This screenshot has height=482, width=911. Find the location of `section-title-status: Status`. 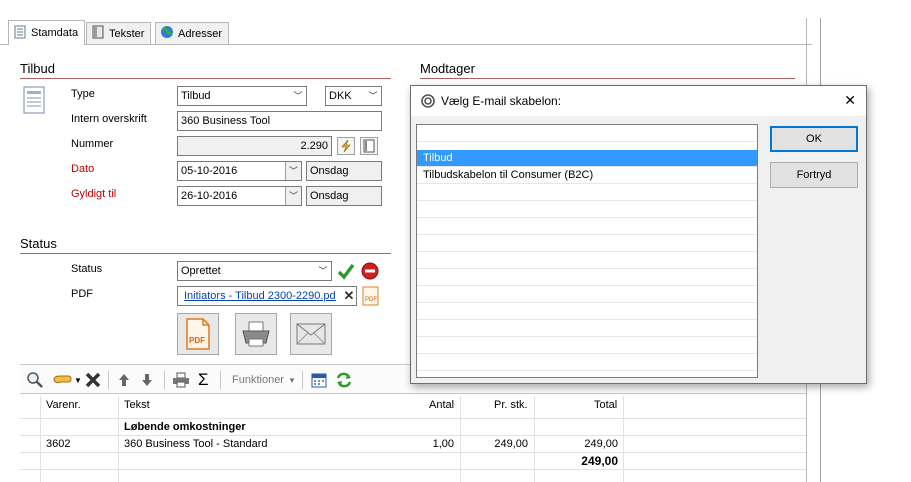

section-title-status: Status is located at coordinates (38, 243).